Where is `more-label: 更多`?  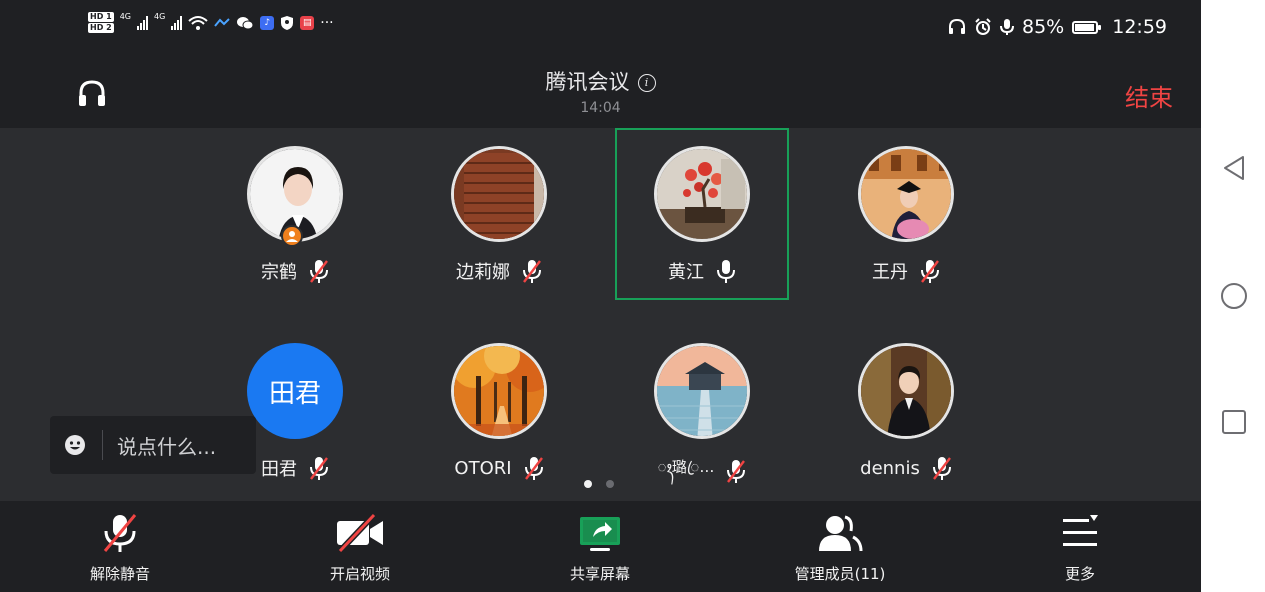
more-label: 更多 is located at coordinates (1079, 574).